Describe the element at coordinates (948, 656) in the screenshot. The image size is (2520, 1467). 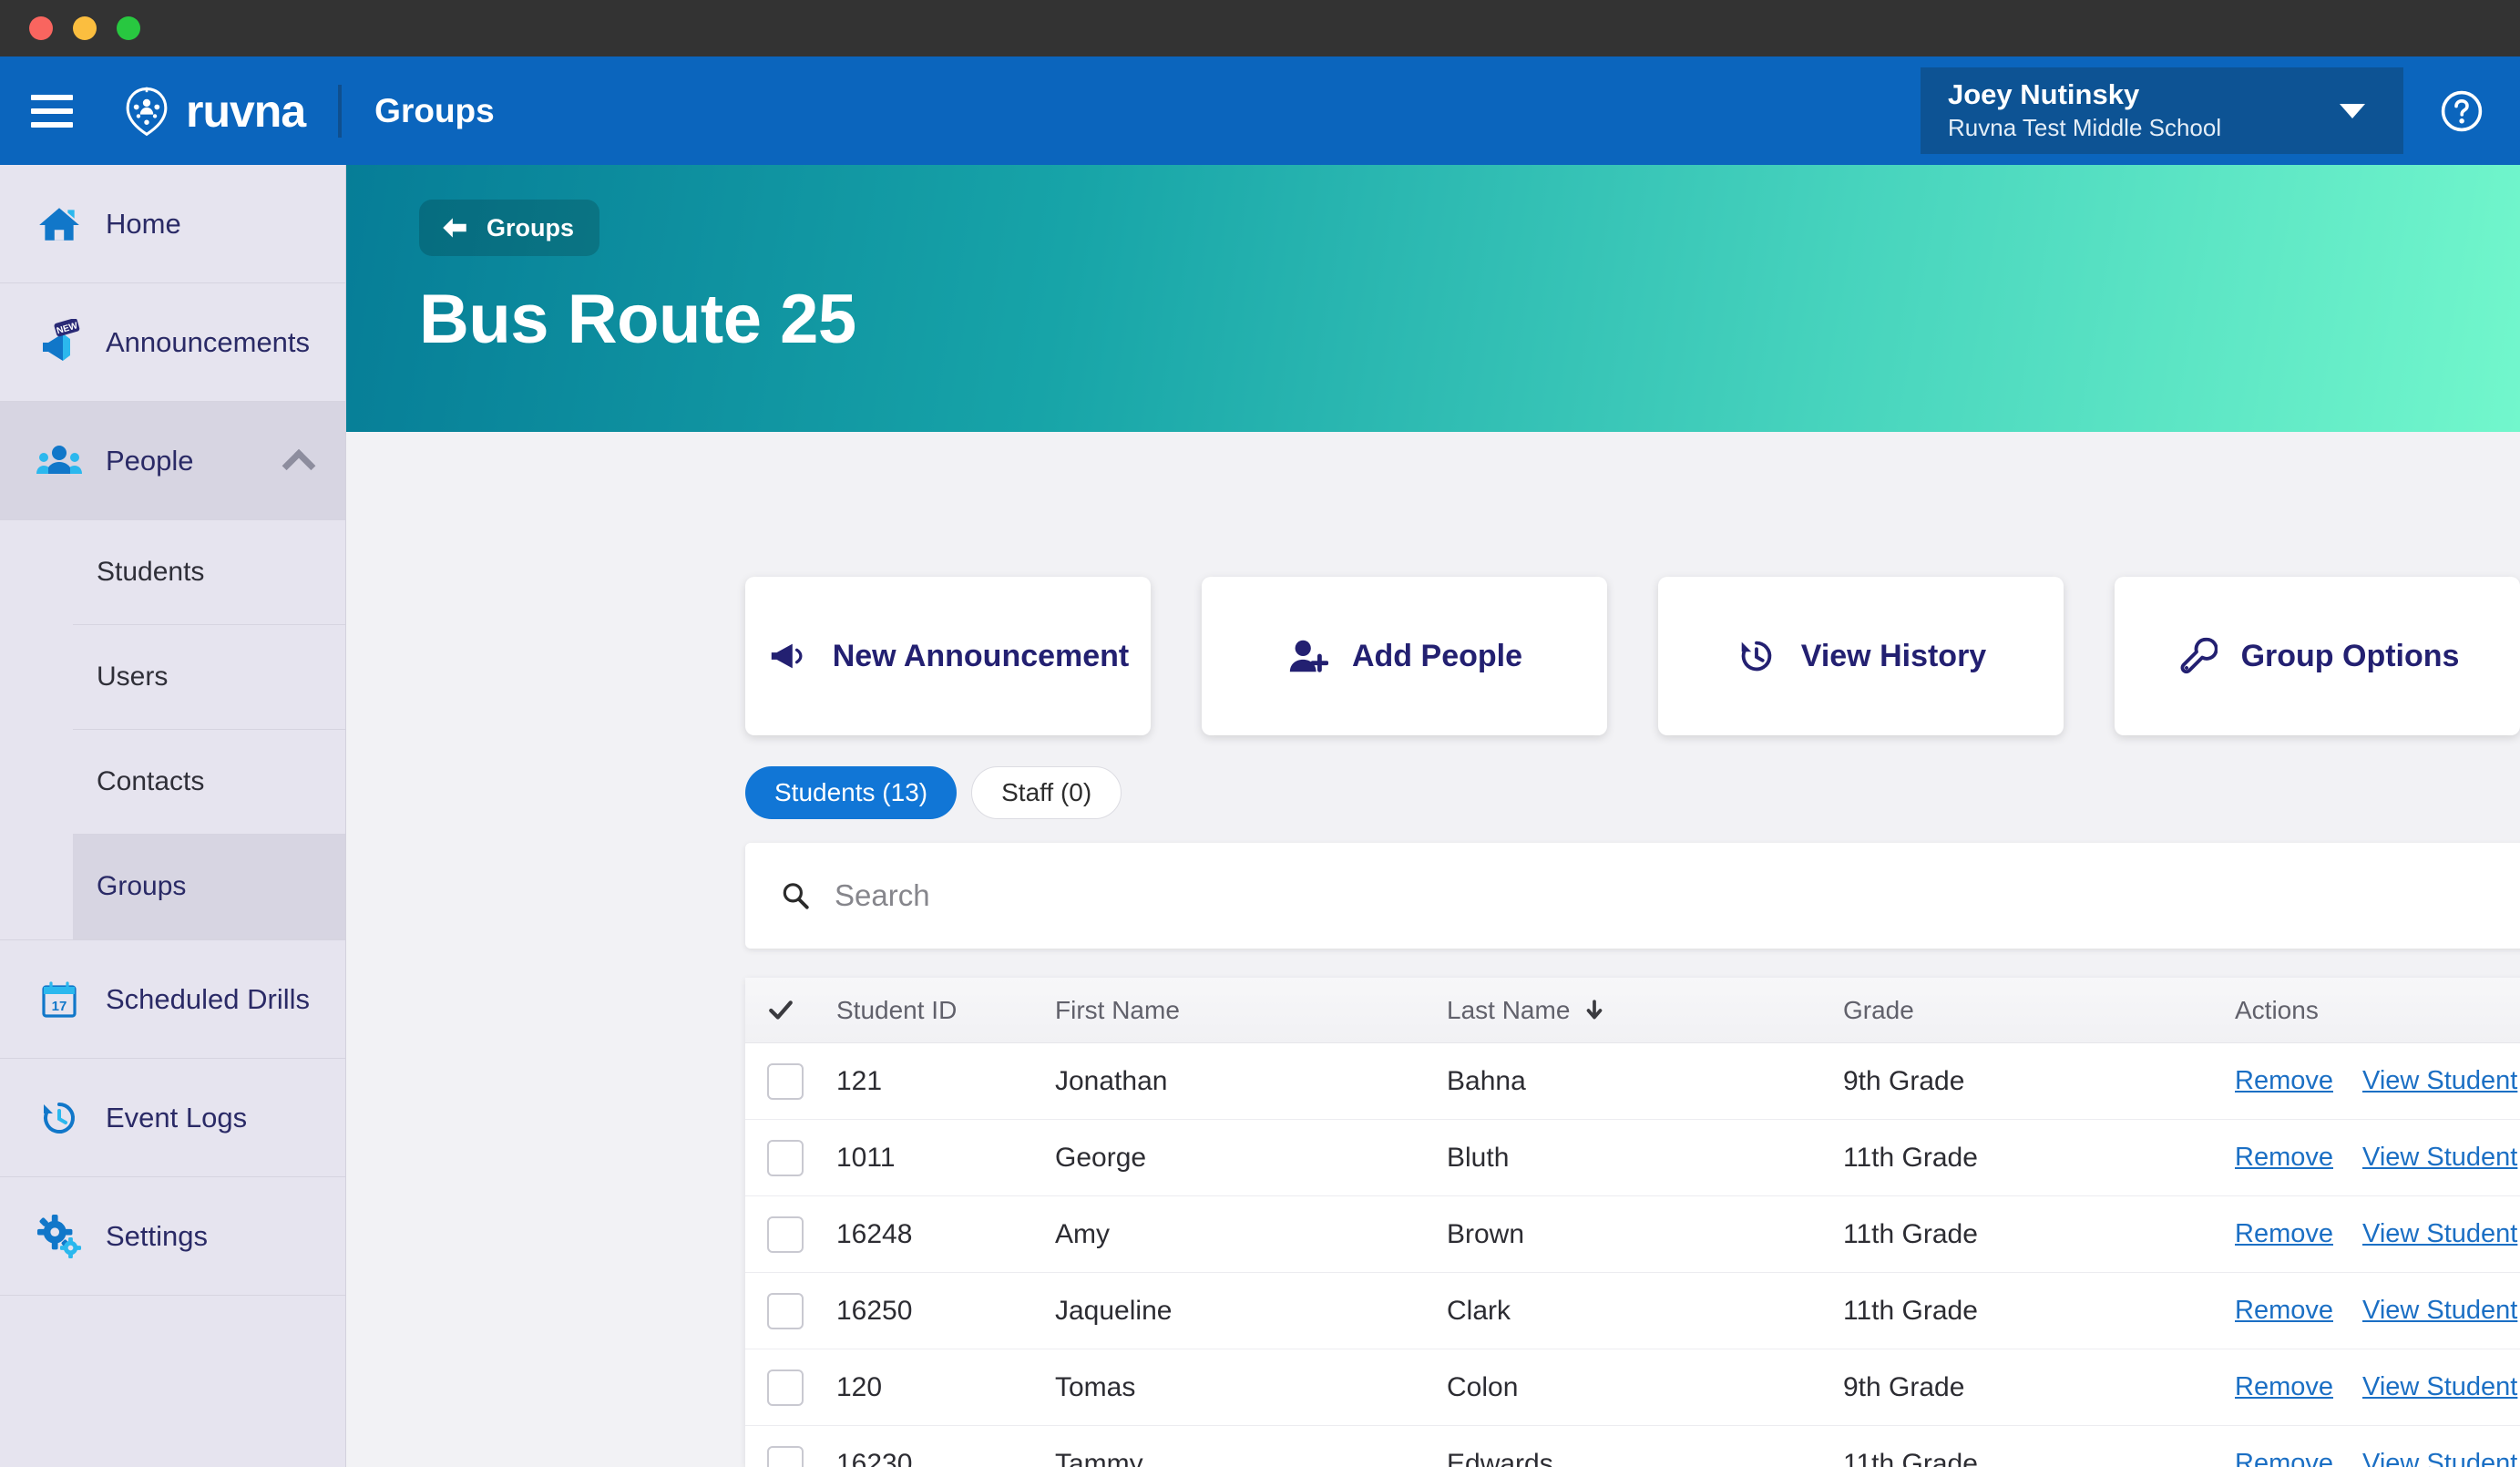
I see `new-announcement-button: New Announcement` at that location.